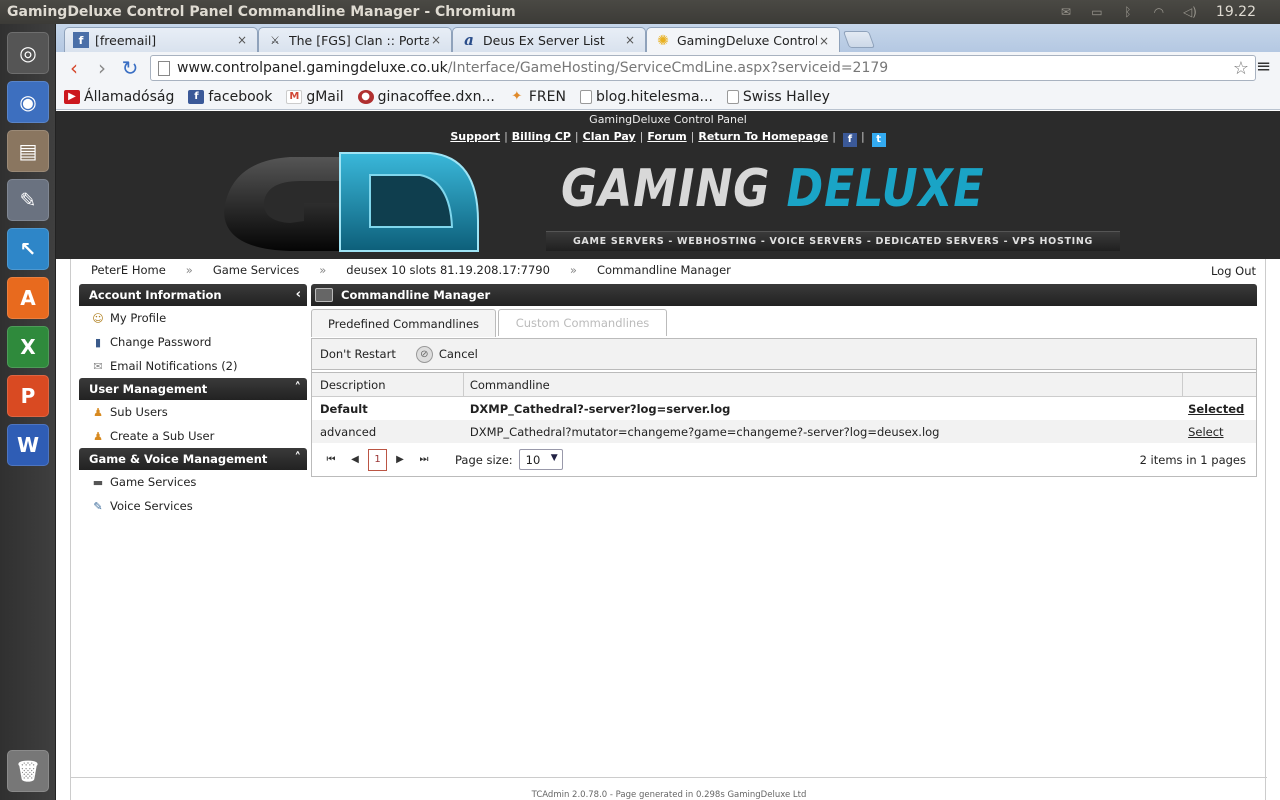 The image size is (1280, 800). What do you see at coordinates (193, 295) in the screenshot?
I see `account-information-header: Account Information ‹` at bounding box center [193, 295].